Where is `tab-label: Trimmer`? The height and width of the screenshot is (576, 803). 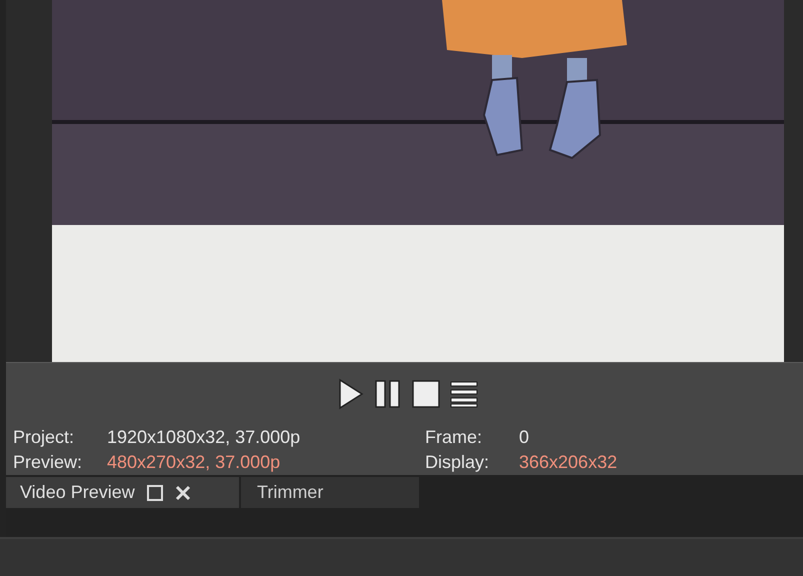 tab-label: Trimmer is located at coordinates (290, 492).